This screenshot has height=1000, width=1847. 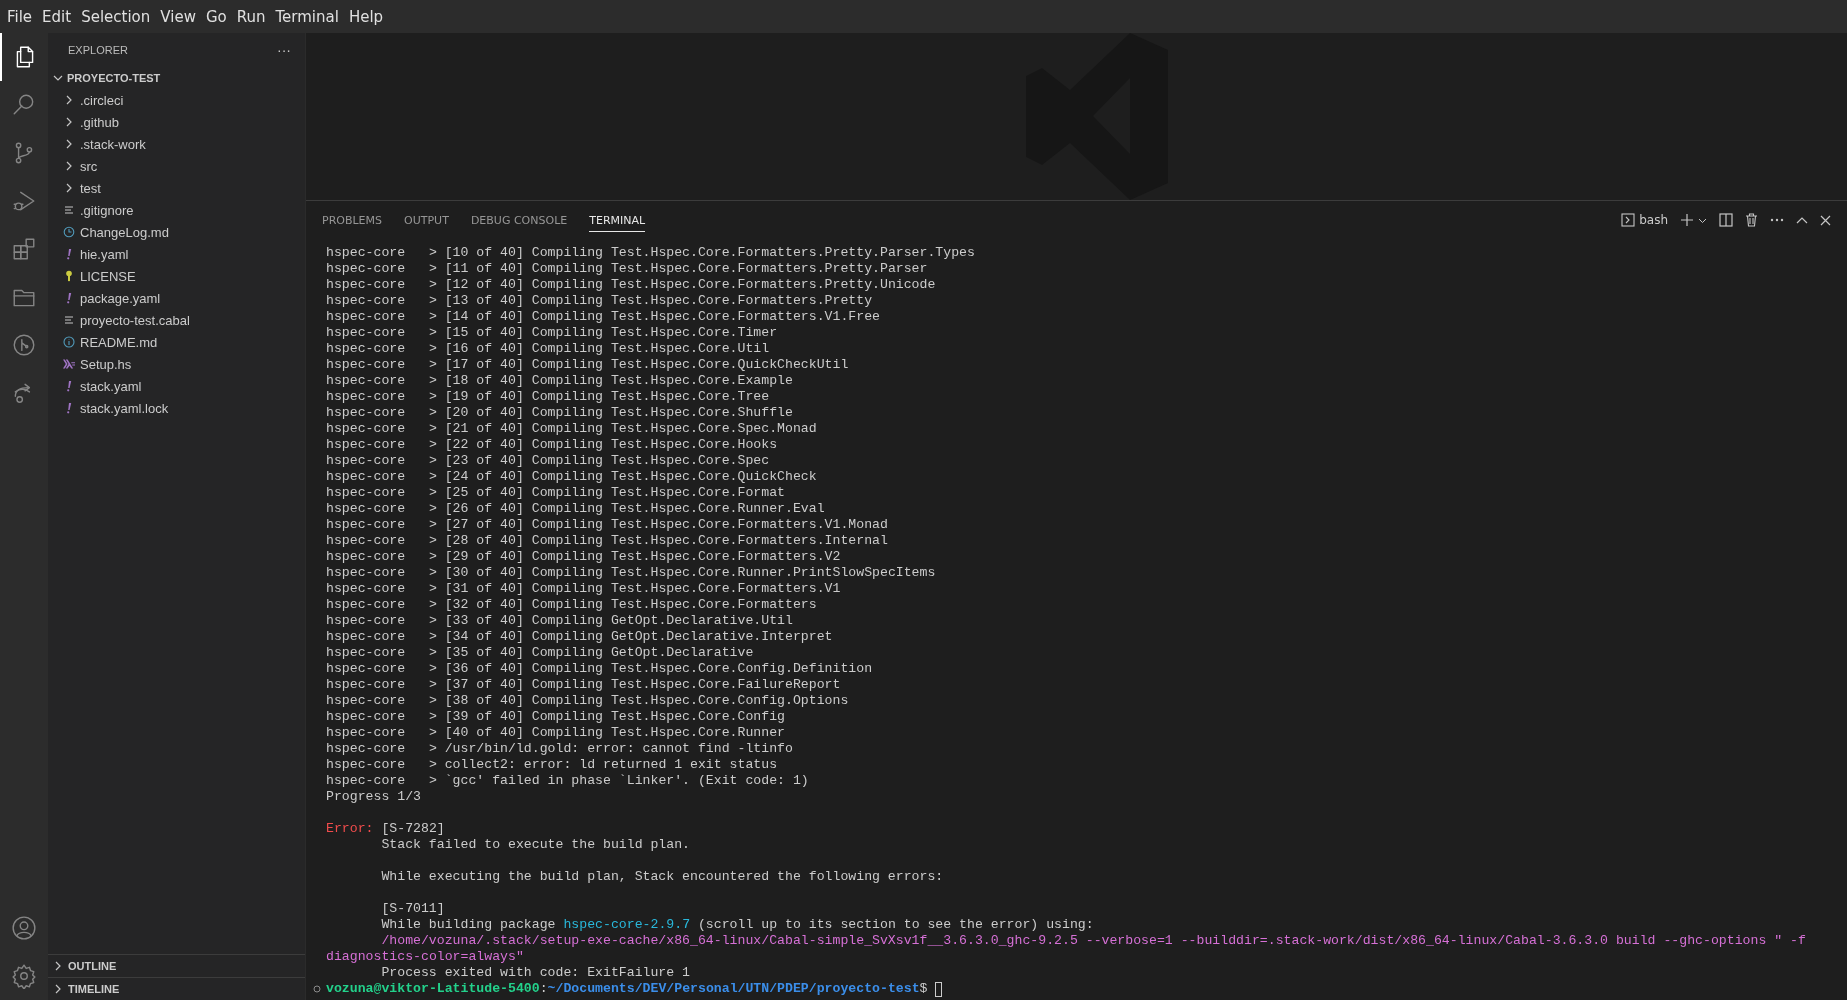 What do you see at coordinates (579, 637) in the screenshot?
I see `terminal-line: hspec-core > [34 of 40] Compiling GetOpt.Declarative.Interpret` at bounding box center [579, 637].